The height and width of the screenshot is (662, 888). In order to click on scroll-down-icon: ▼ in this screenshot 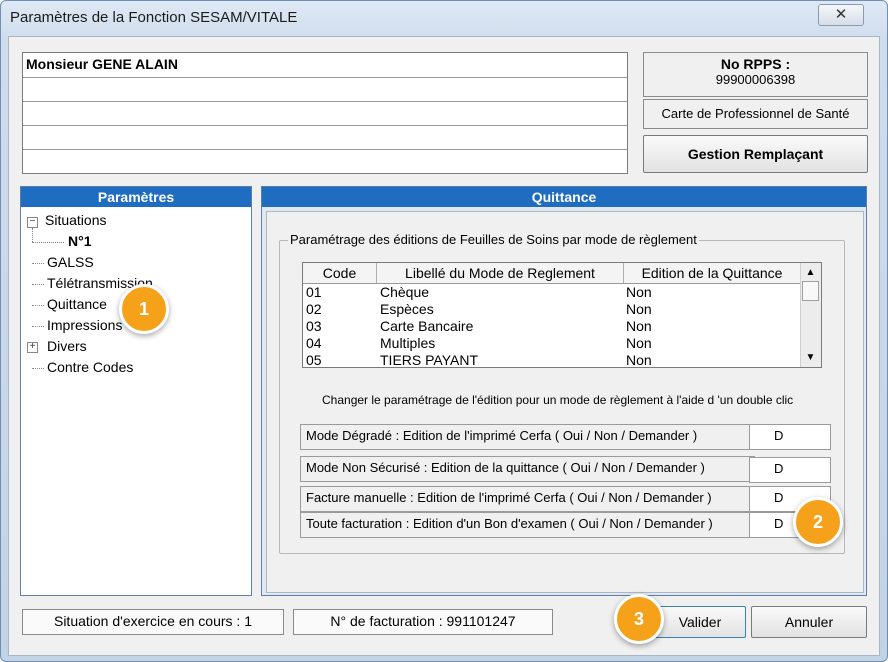, I will do `click(810, 357)`.